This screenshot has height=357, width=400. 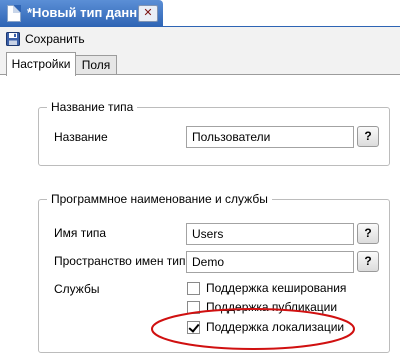 I want to click on tab-settings: Настройки, so click(x=41, y=64).